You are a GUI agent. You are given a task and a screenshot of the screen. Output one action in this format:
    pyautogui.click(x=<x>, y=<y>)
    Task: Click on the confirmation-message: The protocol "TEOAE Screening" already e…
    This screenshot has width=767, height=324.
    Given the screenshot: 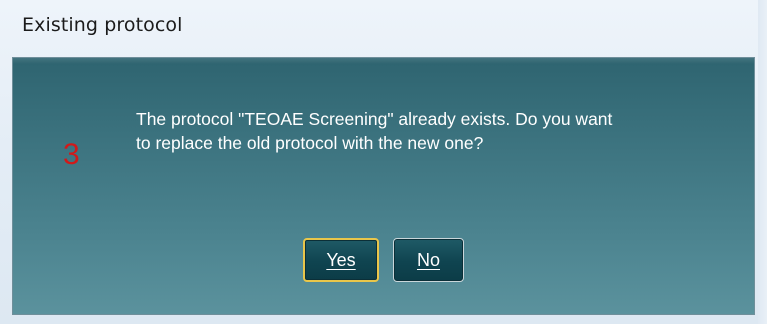 What is the action you would take?
    pyautogui.click(x=374, y=131)
    